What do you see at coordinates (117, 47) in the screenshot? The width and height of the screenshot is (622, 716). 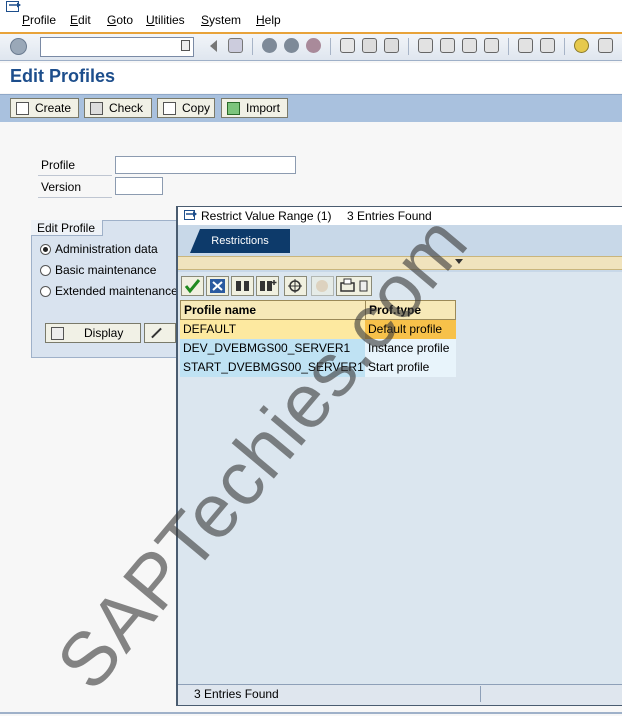 I see `command-field` at bounding box center [117, 47].